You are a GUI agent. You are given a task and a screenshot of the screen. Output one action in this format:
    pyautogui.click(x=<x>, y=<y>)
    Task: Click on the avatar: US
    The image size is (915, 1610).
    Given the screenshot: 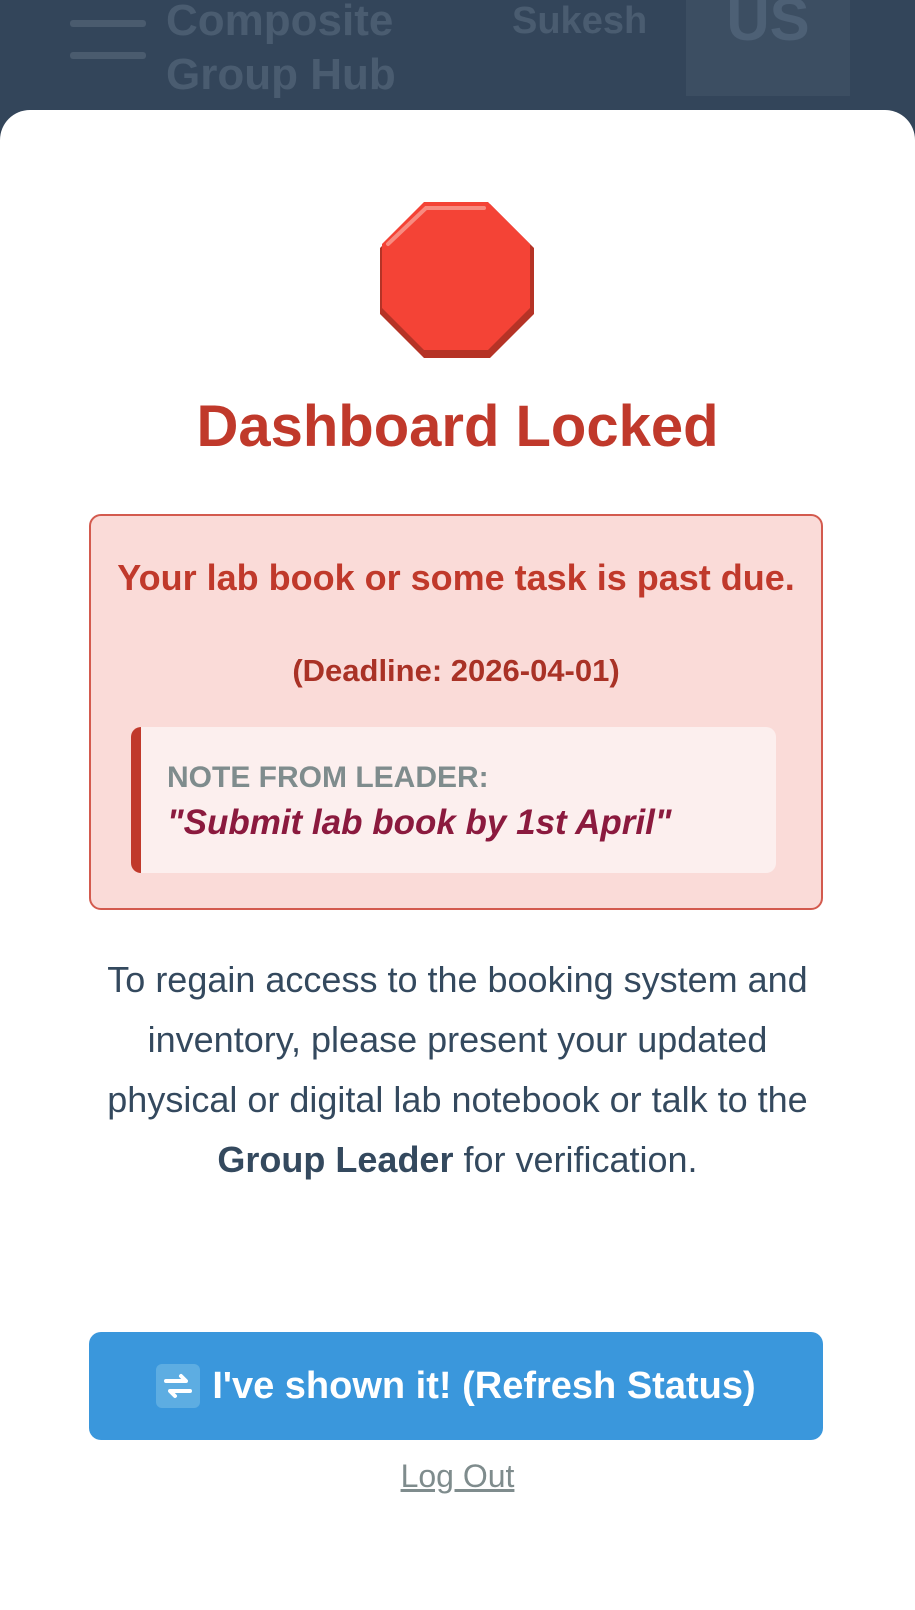 What is the action you would take?
    pyautogui.click(x=768, y=48)
    